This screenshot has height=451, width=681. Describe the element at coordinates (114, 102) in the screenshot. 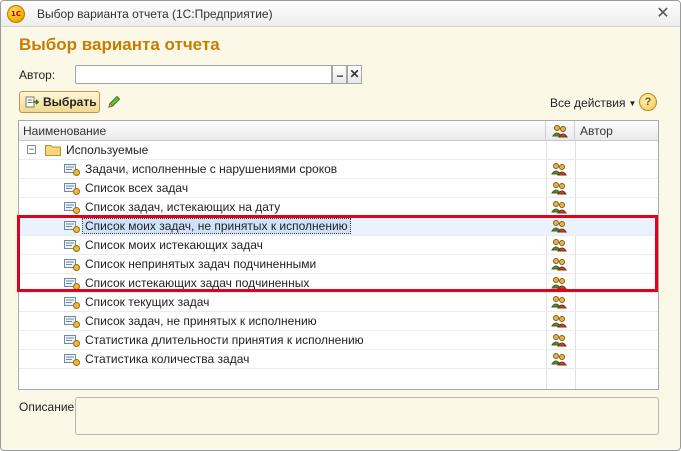

I see `pencil-icon` at that location.